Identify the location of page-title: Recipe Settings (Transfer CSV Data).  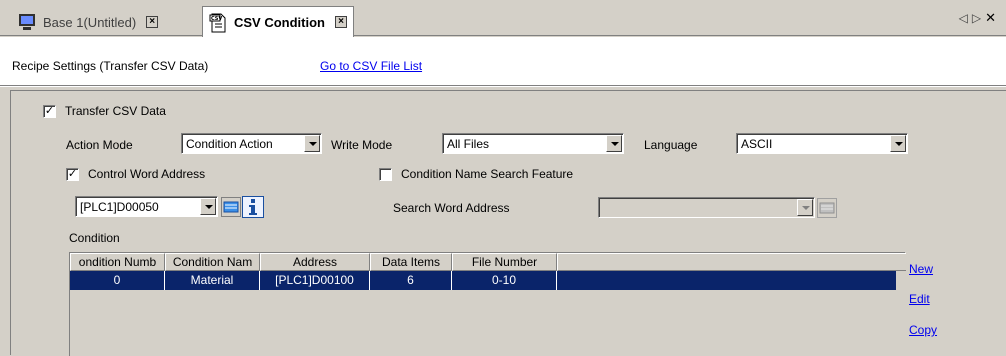
(110, 66).